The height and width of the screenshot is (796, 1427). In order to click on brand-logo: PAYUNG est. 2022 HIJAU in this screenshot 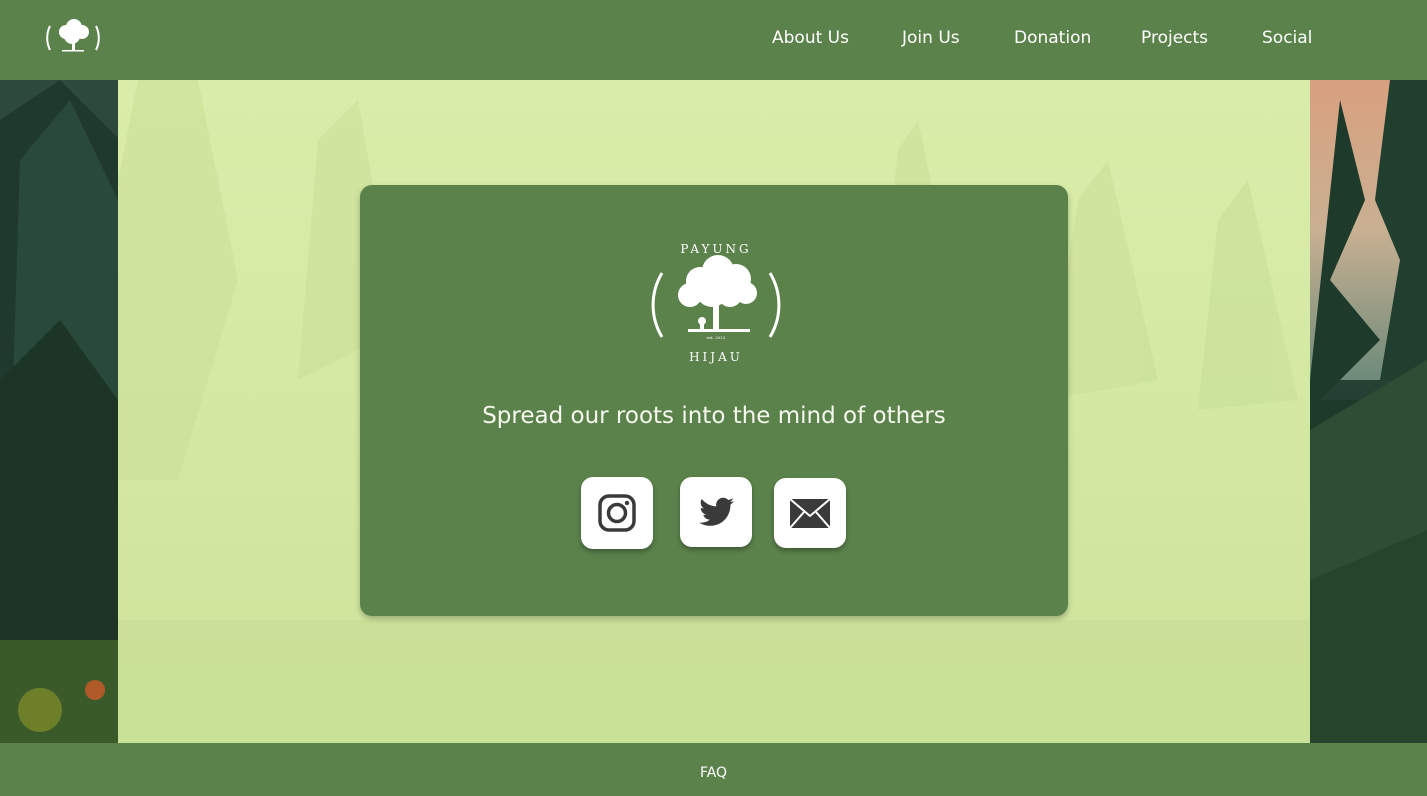, I will do `click(716, 301)`.